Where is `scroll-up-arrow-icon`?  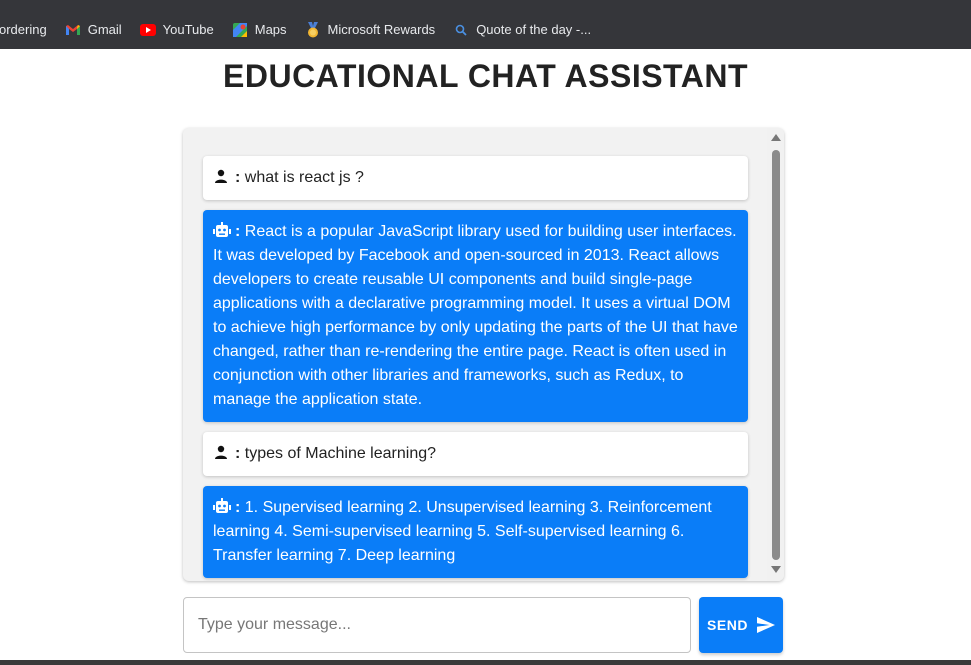 scroll-up-arrow-icon is located at coordinates (776, 137).